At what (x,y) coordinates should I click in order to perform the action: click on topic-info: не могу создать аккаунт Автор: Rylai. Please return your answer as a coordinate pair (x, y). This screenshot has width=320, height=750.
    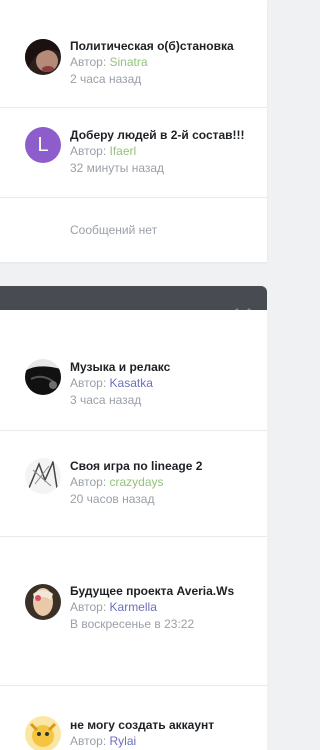
    Looking at the image, I should click on (165, 733).